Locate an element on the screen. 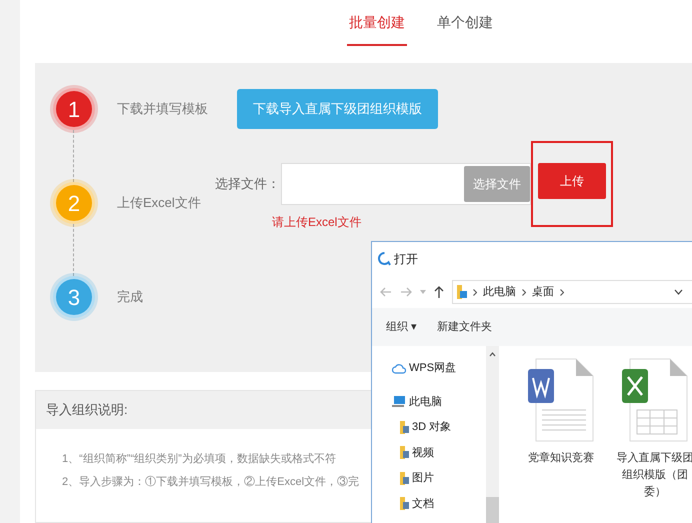  address-bar: 此电脑 桌面 is located at coordinates (572, 292).